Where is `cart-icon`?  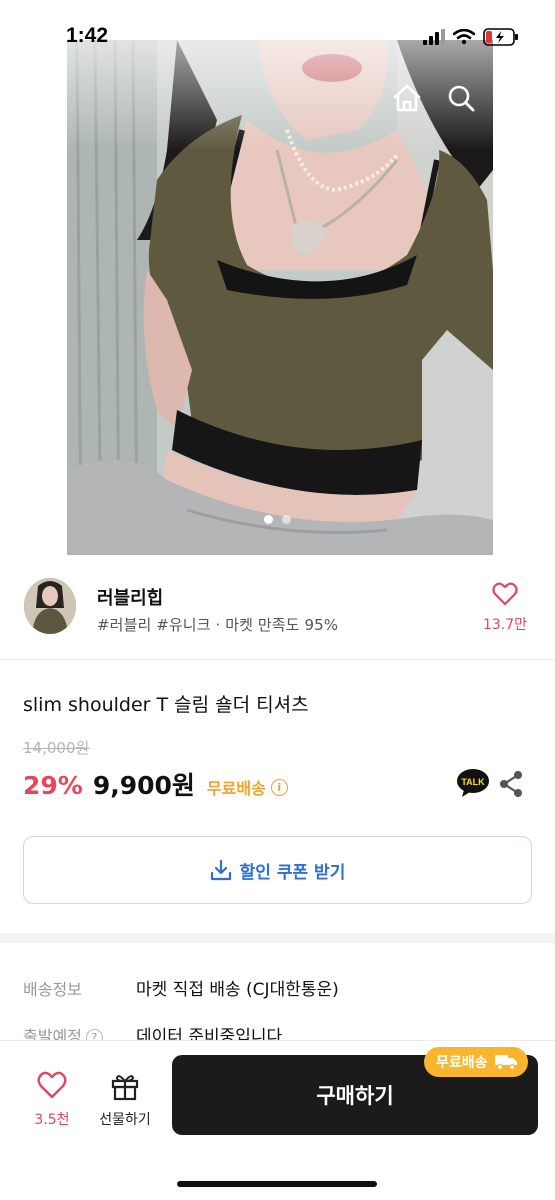
cart-icon is located at coordinates (515, 97).